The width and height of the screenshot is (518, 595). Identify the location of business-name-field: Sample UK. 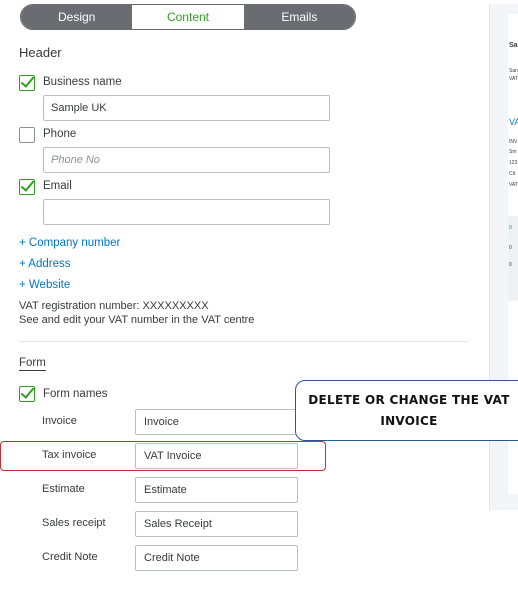
(186, 108).